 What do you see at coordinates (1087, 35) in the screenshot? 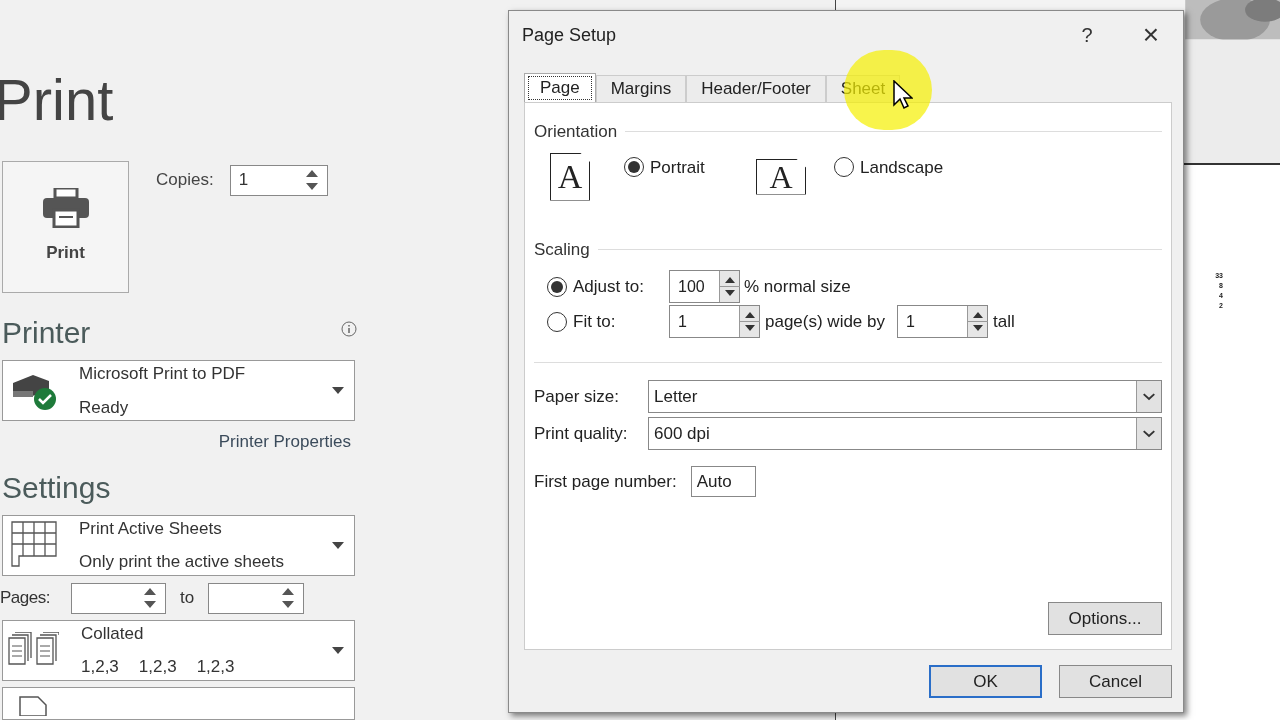
I see `help-button: ?` at bounding box center [1087, 35].